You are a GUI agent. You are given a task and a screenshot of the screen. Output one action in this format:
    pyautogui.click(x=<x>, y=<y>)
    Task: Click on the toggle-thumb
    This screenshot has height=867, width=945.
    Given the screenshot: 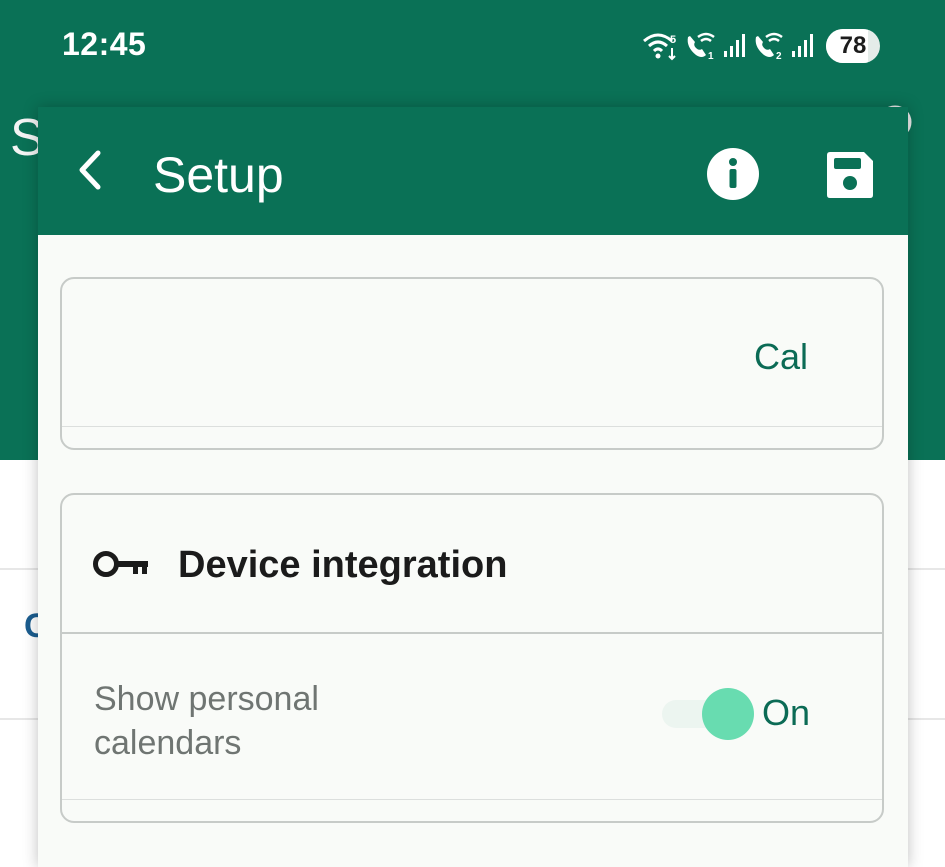 What is the action you would take?
    pyautogui.click(x=728, y=714)
    